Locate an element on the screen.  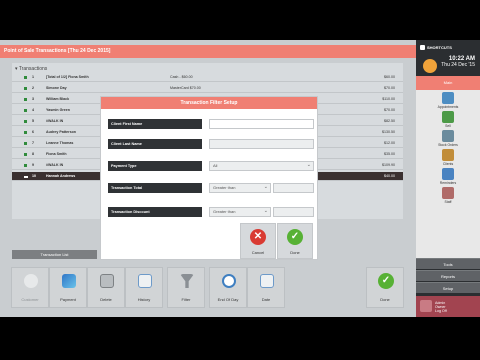
setup-button: Setup is located at coordinates (448, 287).